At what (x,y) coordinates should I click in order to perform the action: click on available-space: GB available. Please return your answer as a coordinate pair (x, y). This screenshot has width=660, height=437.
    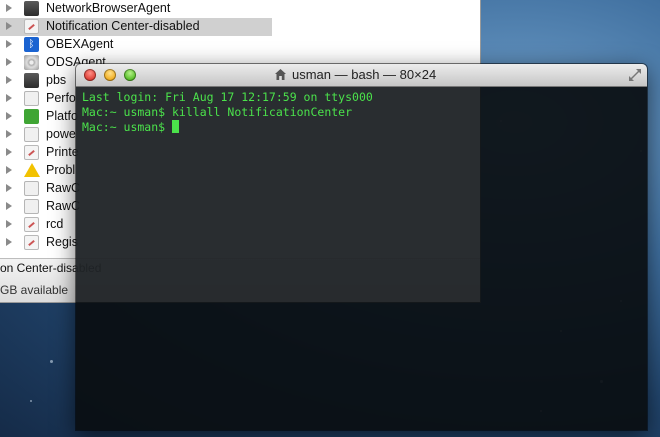
    Looking at the image, I should click on (34, 290).